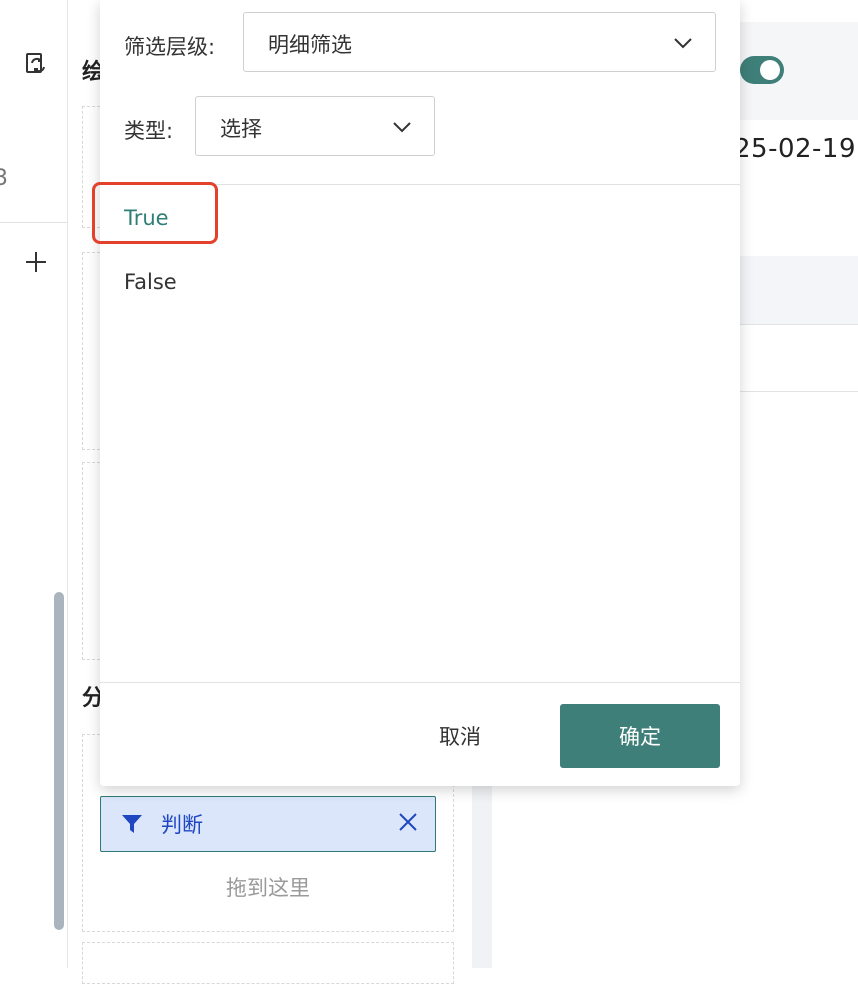 The height and width of the screenshot is (984, 858). I want to click on confirm-button: 确定, so click(640, 736).